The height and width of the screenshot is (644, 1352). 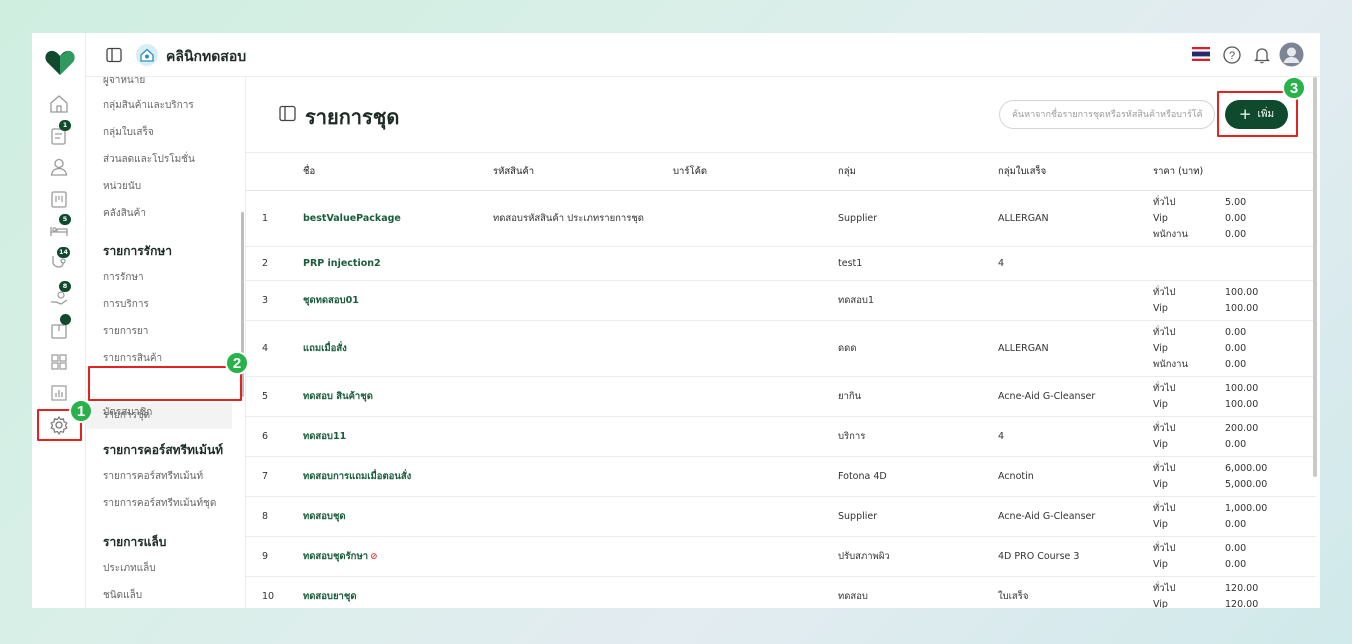 What do you see at coordinates (128, 132) in the screenshot?
I see `menu-item-receipt-group: กลุ่มใบเสร็จ` at bounding box center [128, 132].